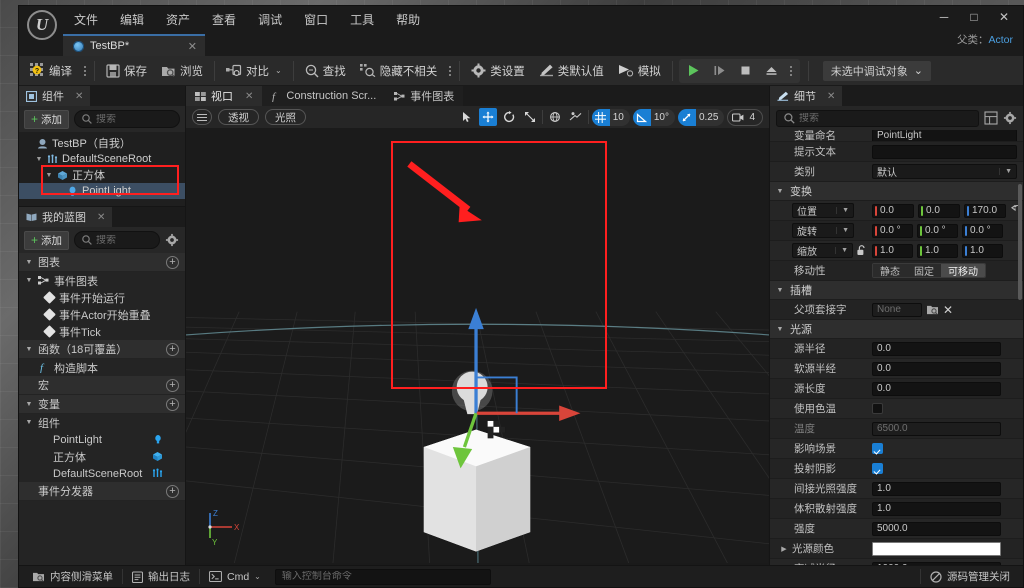 This screenshot has height=588, width=1024. Describe the element at coordinates (752, 117) in the screenshot. I see `camera-speed-value: 4` at that location.